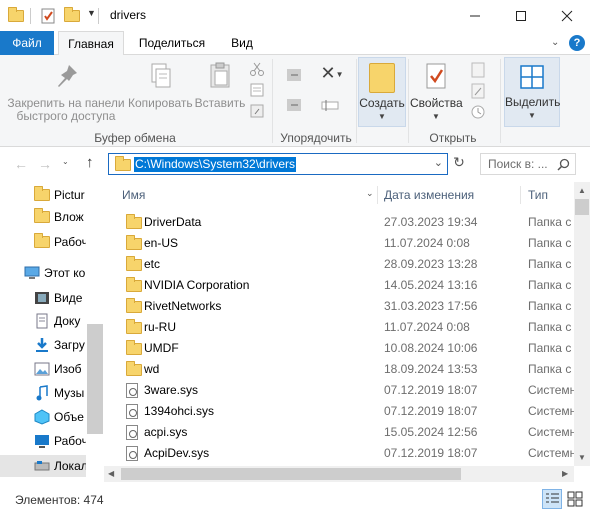 This screenshot has height=515, width=590. I want to click on tab-share: Поделиться, so click(172, 43).